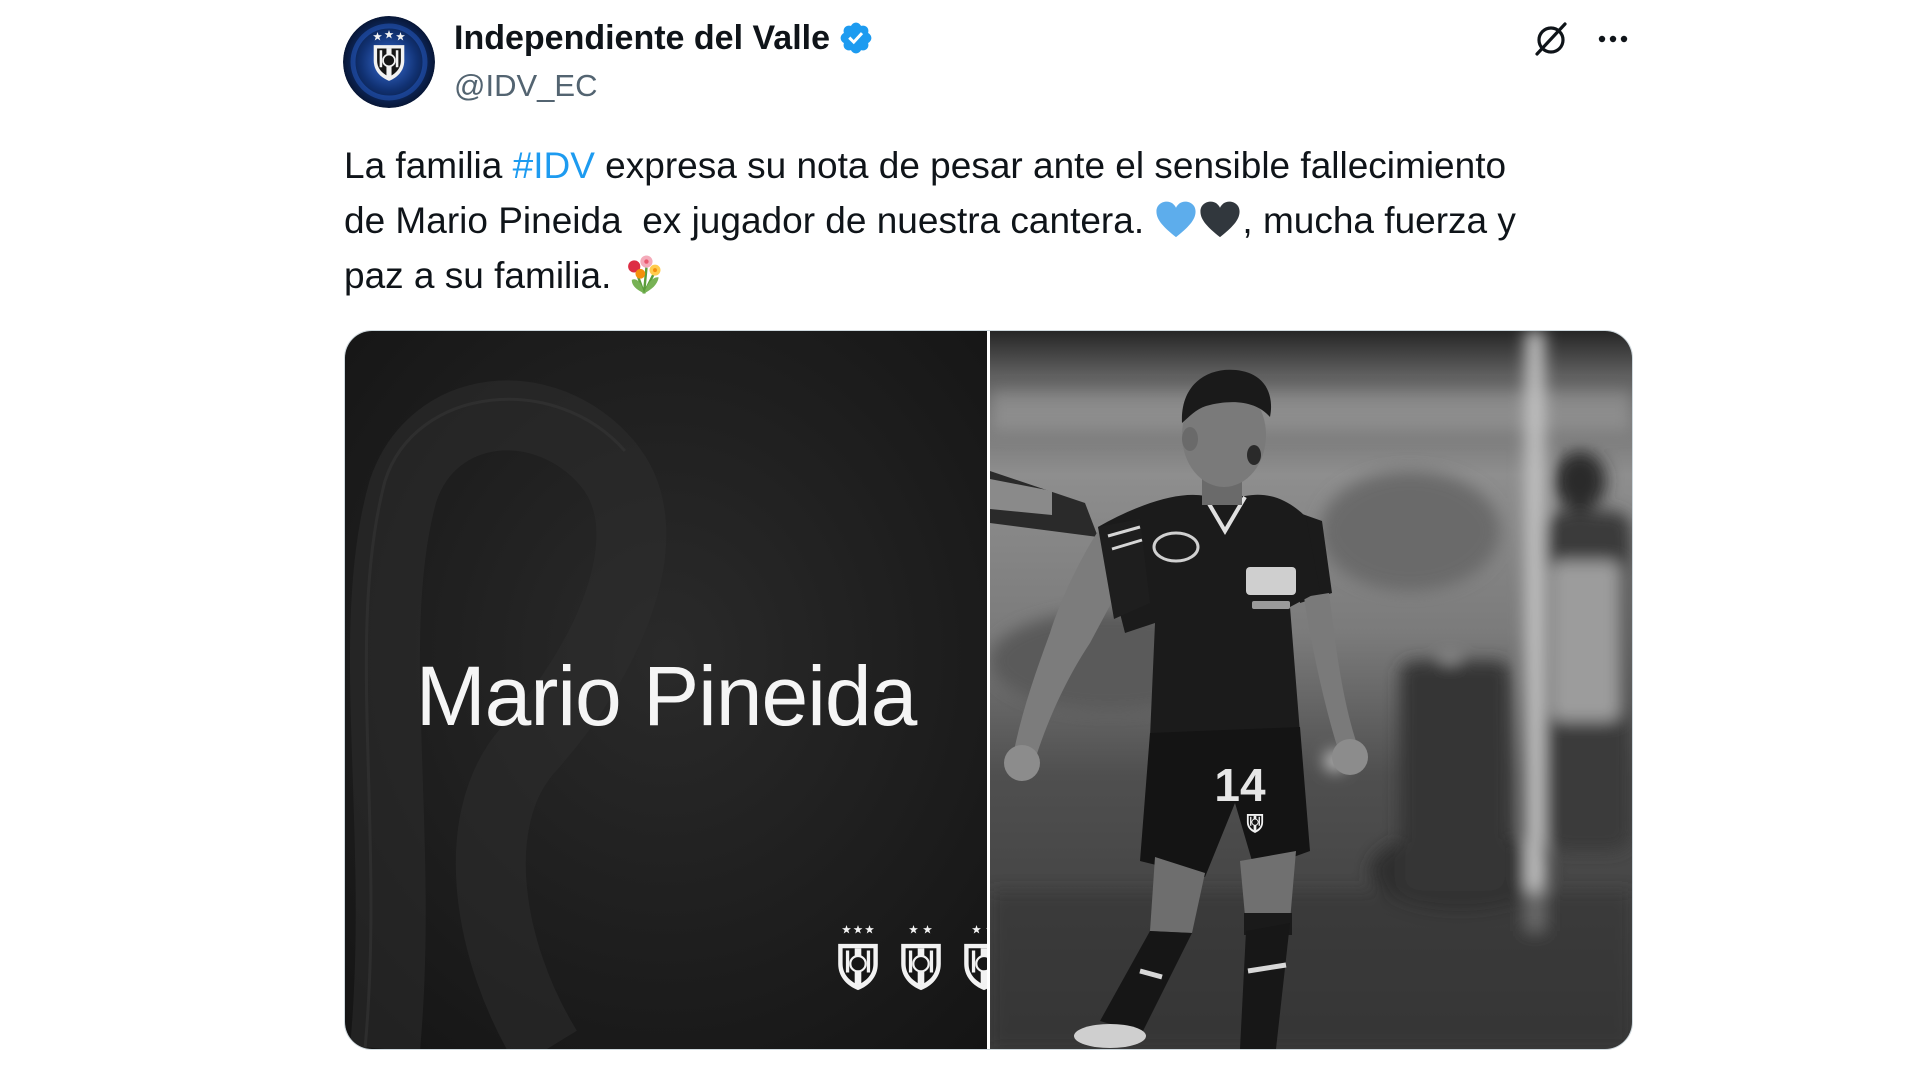 The image size is (1920, 1080). Describe the element at coordinates (554, 165) in the screenshot. I see `hashtag-link: #IDV` at that location.